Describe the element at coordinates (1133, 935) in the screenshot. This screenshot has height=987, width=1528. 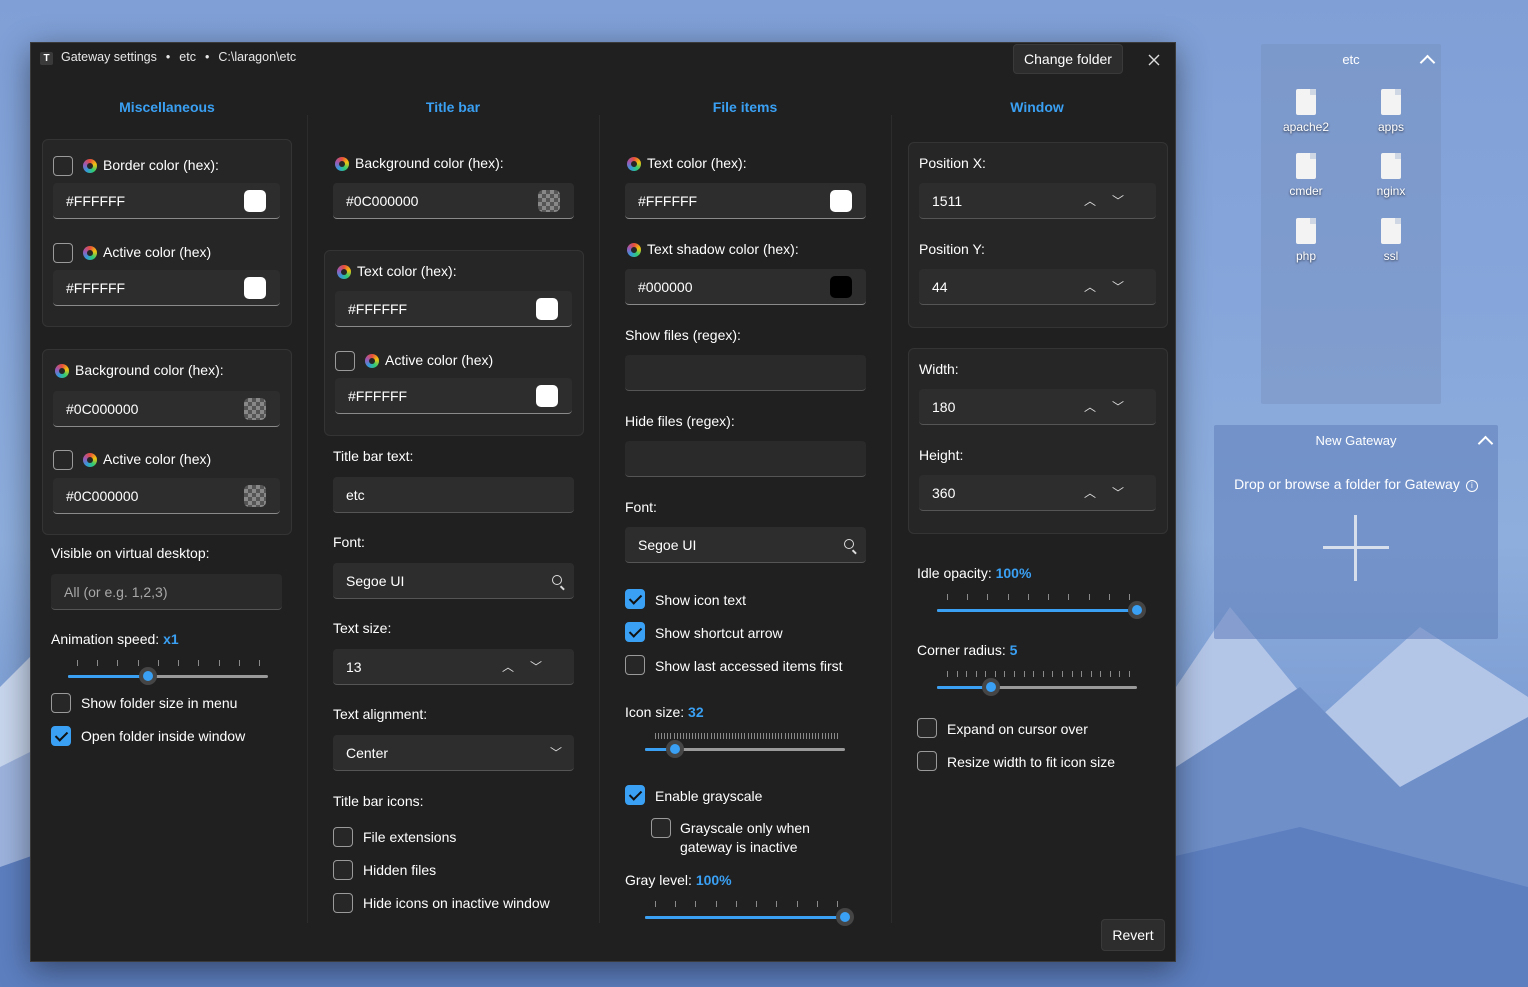
I see `revert-button: Revert` at that location.